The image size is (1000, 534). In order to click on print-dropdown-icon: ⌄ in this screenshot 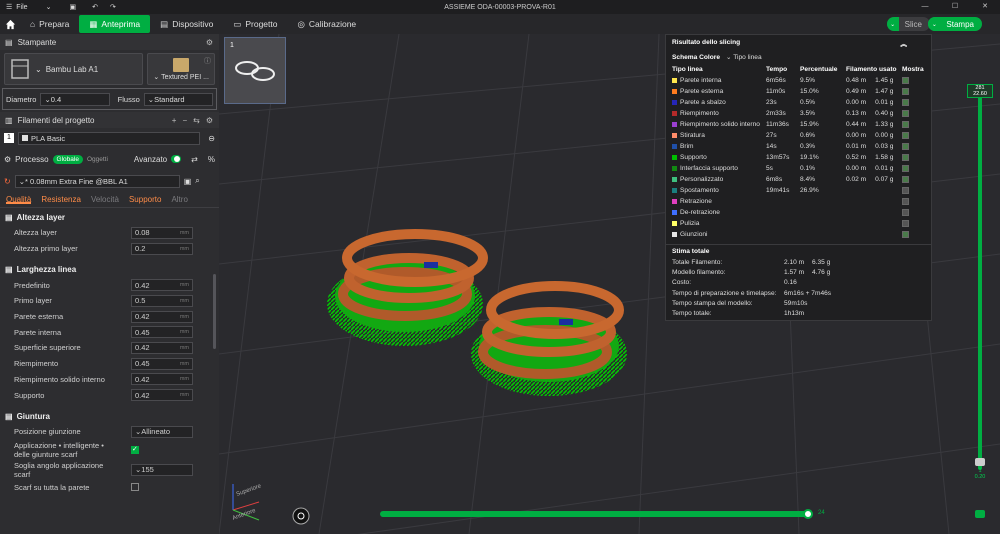, I will do `click(934, 24)`.